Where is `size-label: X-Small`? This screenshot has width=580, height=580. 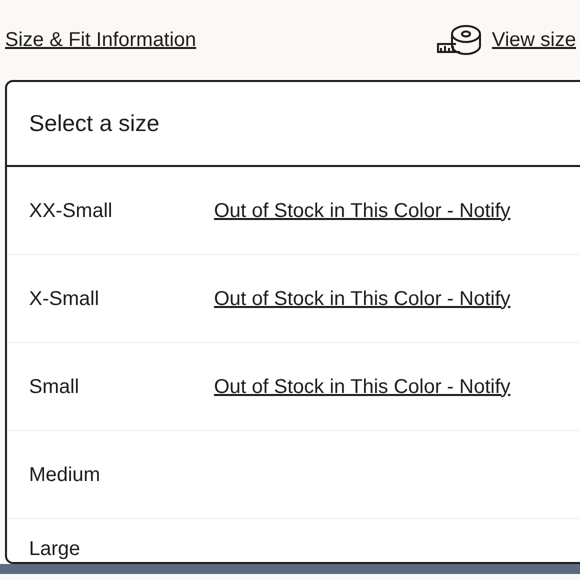
size-label: X-Small is located at coordinates (64, 299).